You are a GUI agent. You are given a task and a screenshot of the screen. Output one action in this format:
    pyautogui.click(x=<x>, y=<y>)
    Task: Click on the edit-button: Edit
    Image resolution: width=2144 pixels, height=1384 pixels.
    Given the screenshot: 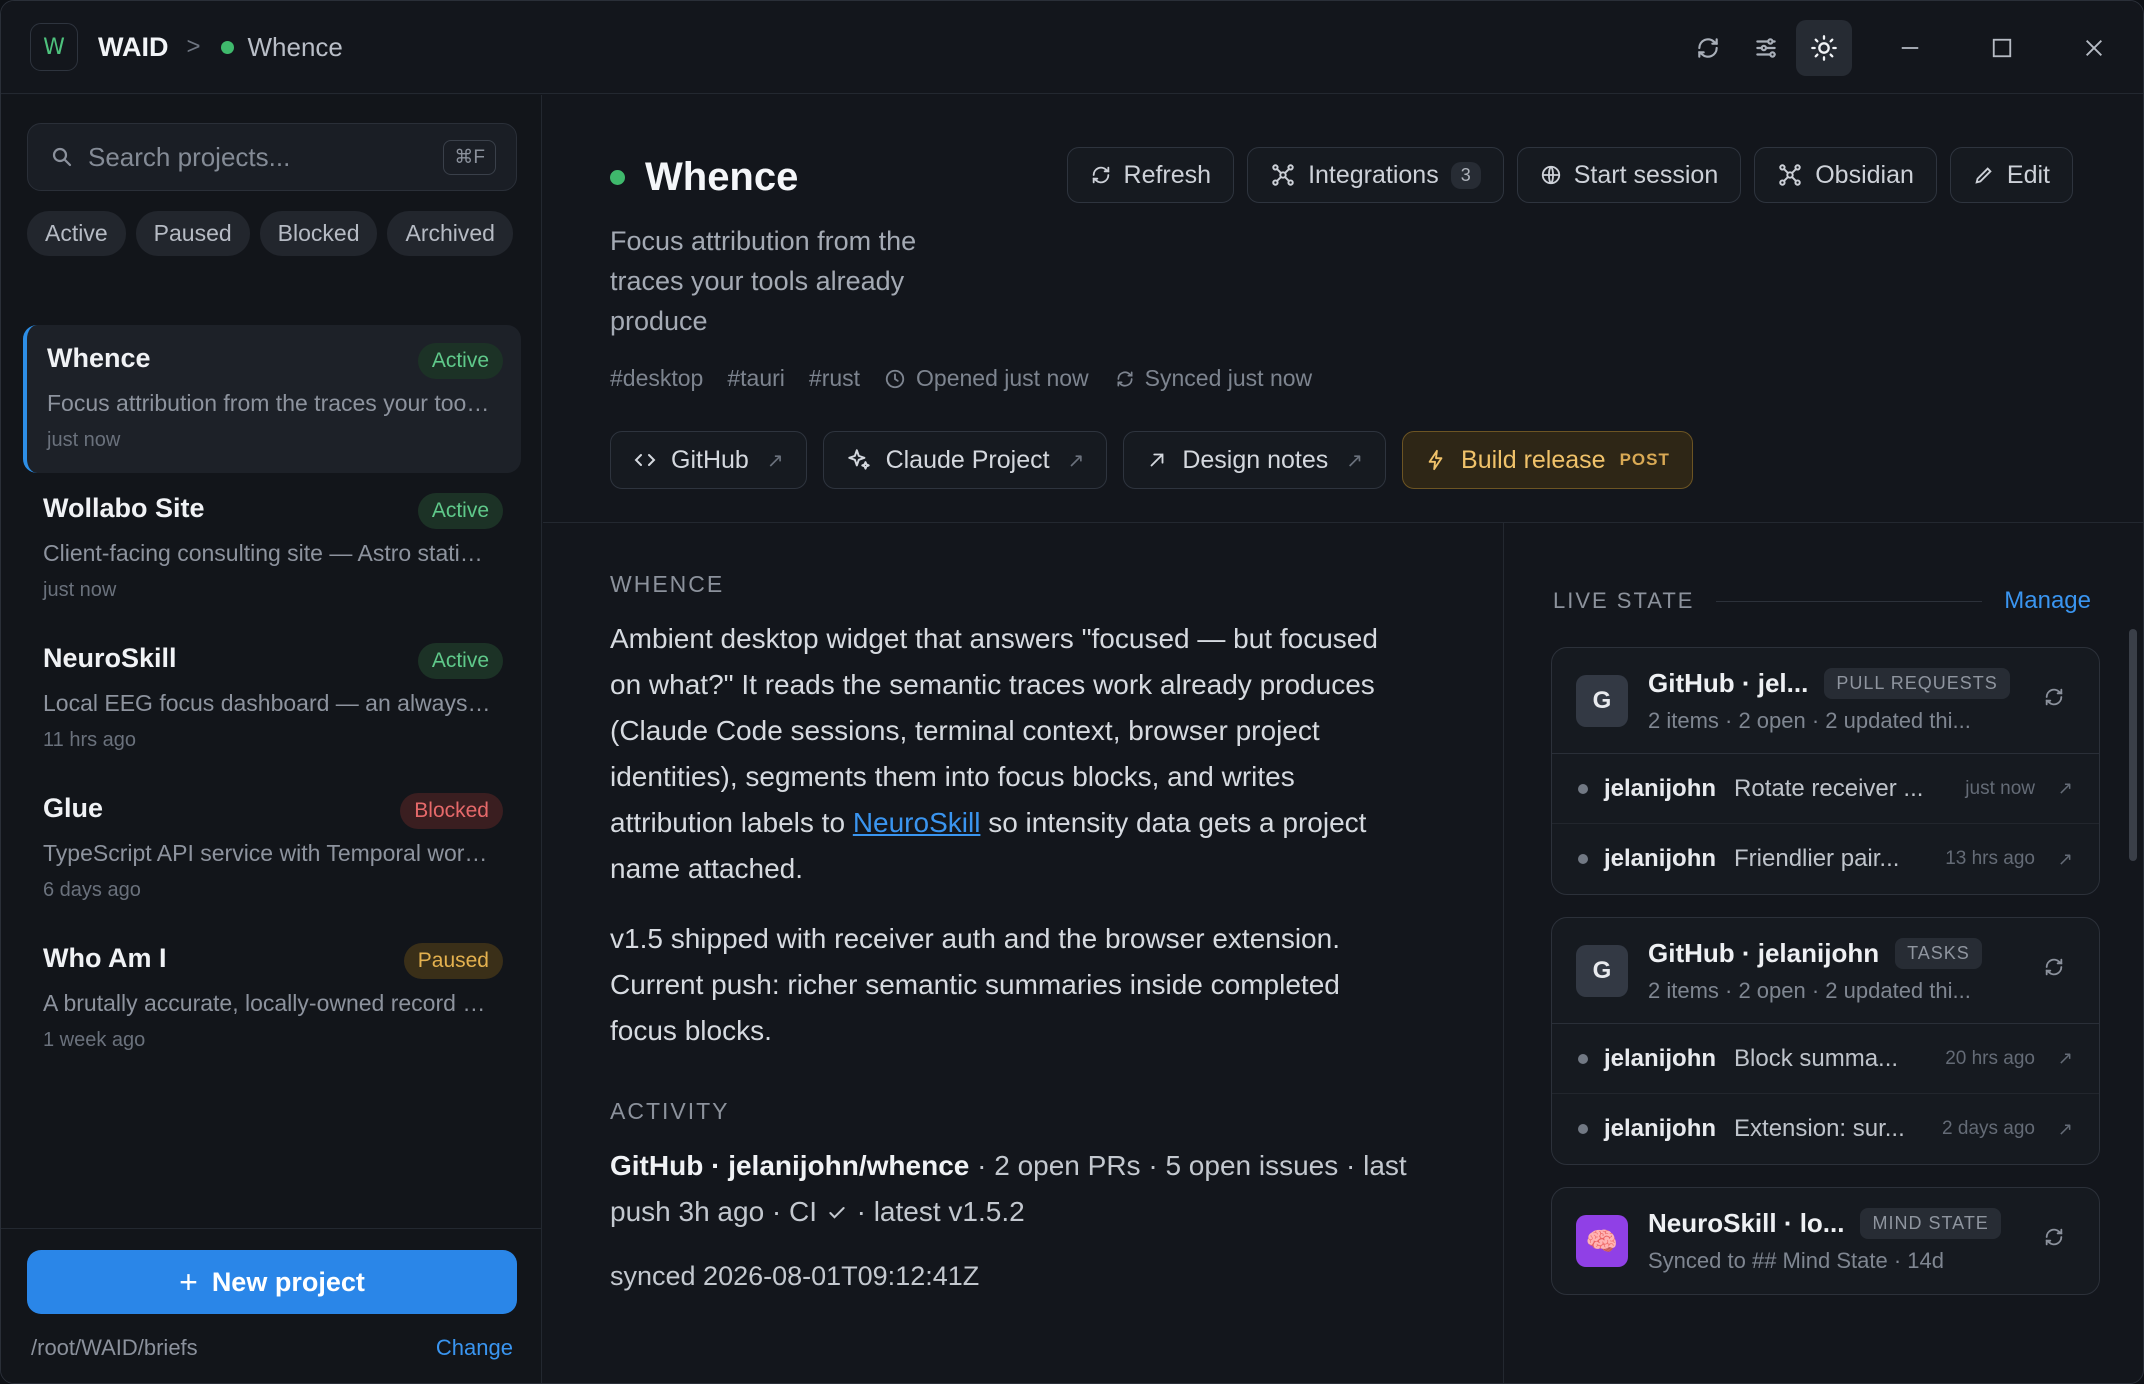 What is the action you would take?
    pyautogui.click(x=2011, y=175)
    